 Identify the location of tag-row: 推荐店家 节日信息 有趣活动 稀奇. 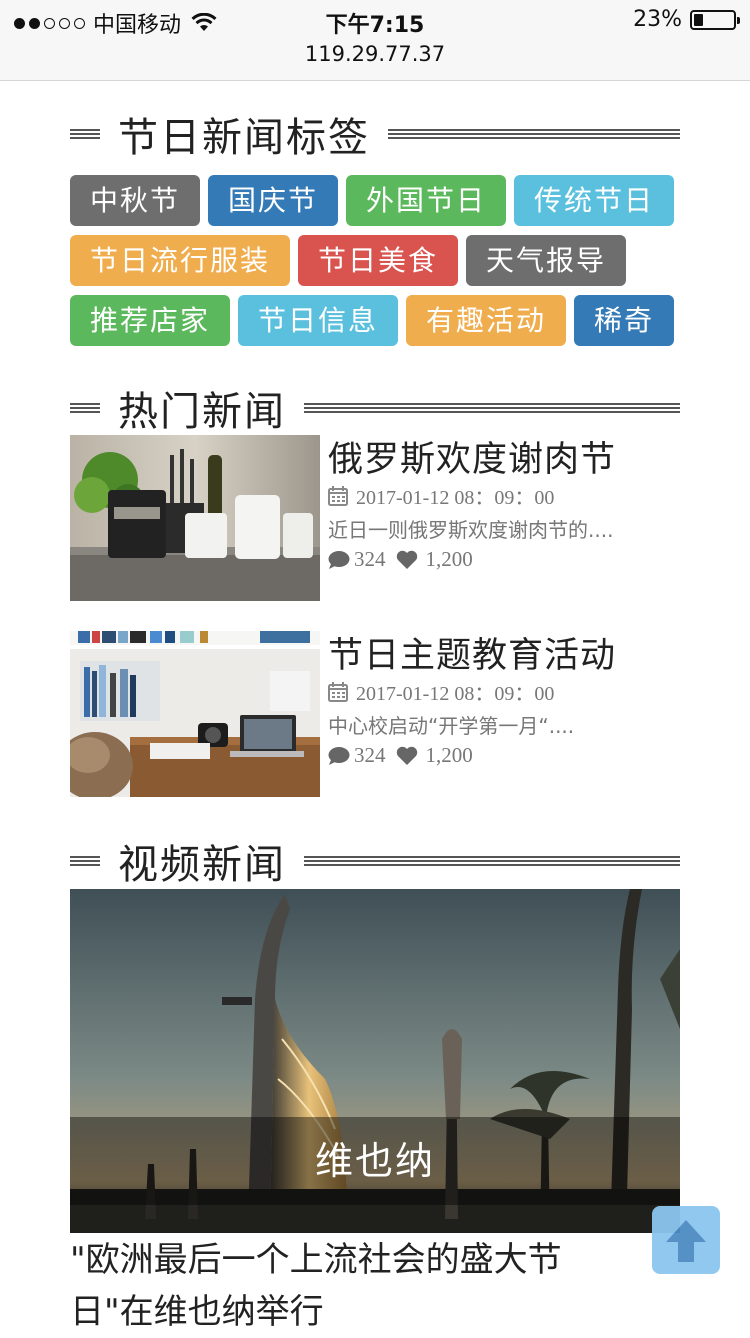
(380, 320).